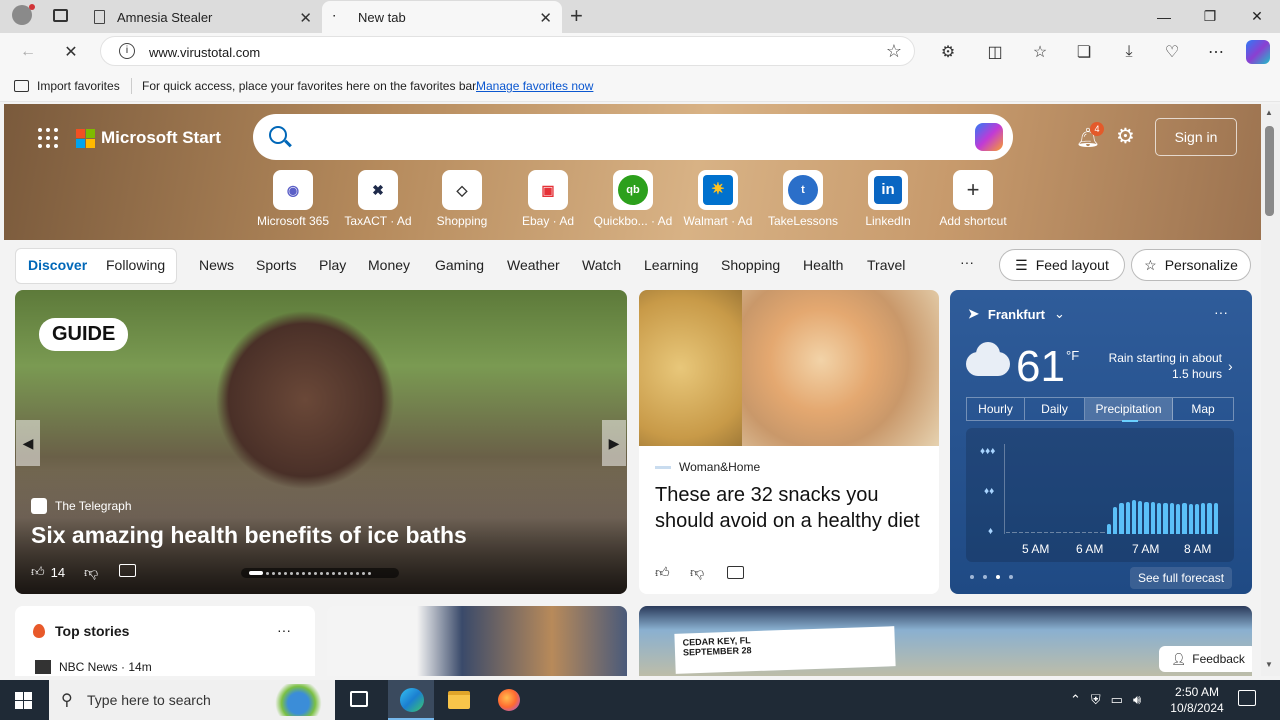 This screenshot has height=720, width=1280. Describe the element at coordinates (1084, 52) in the screenshot. I see `collections-icon: ❏` at that location.